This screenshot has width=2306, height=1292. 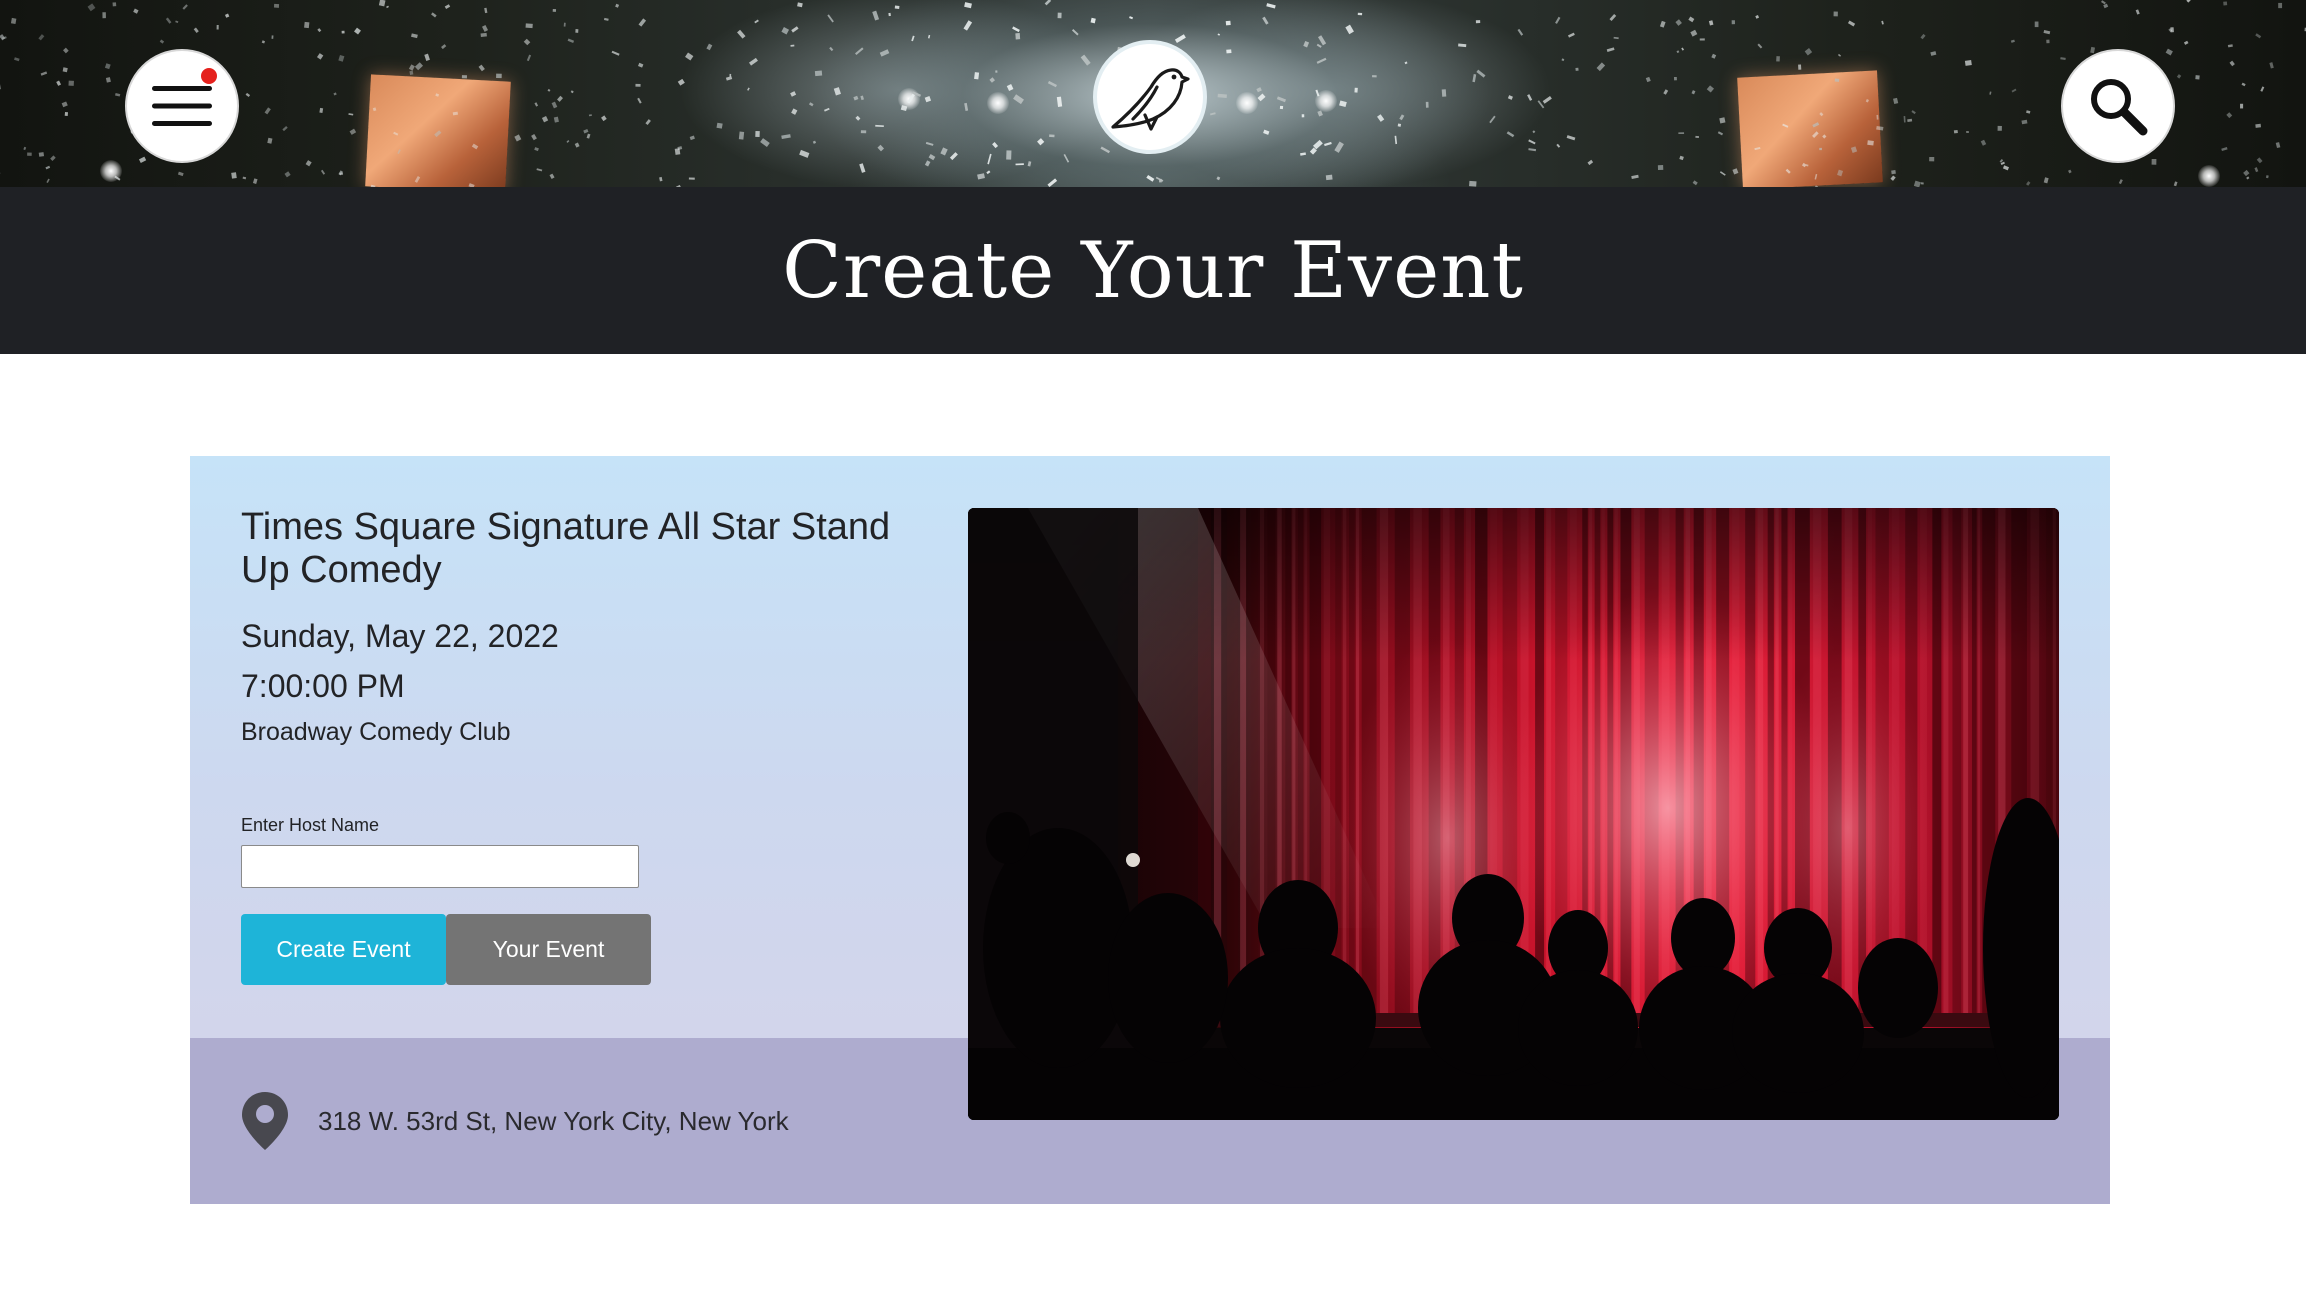 I want to click on host-name-input, so click(x=440, y=866).